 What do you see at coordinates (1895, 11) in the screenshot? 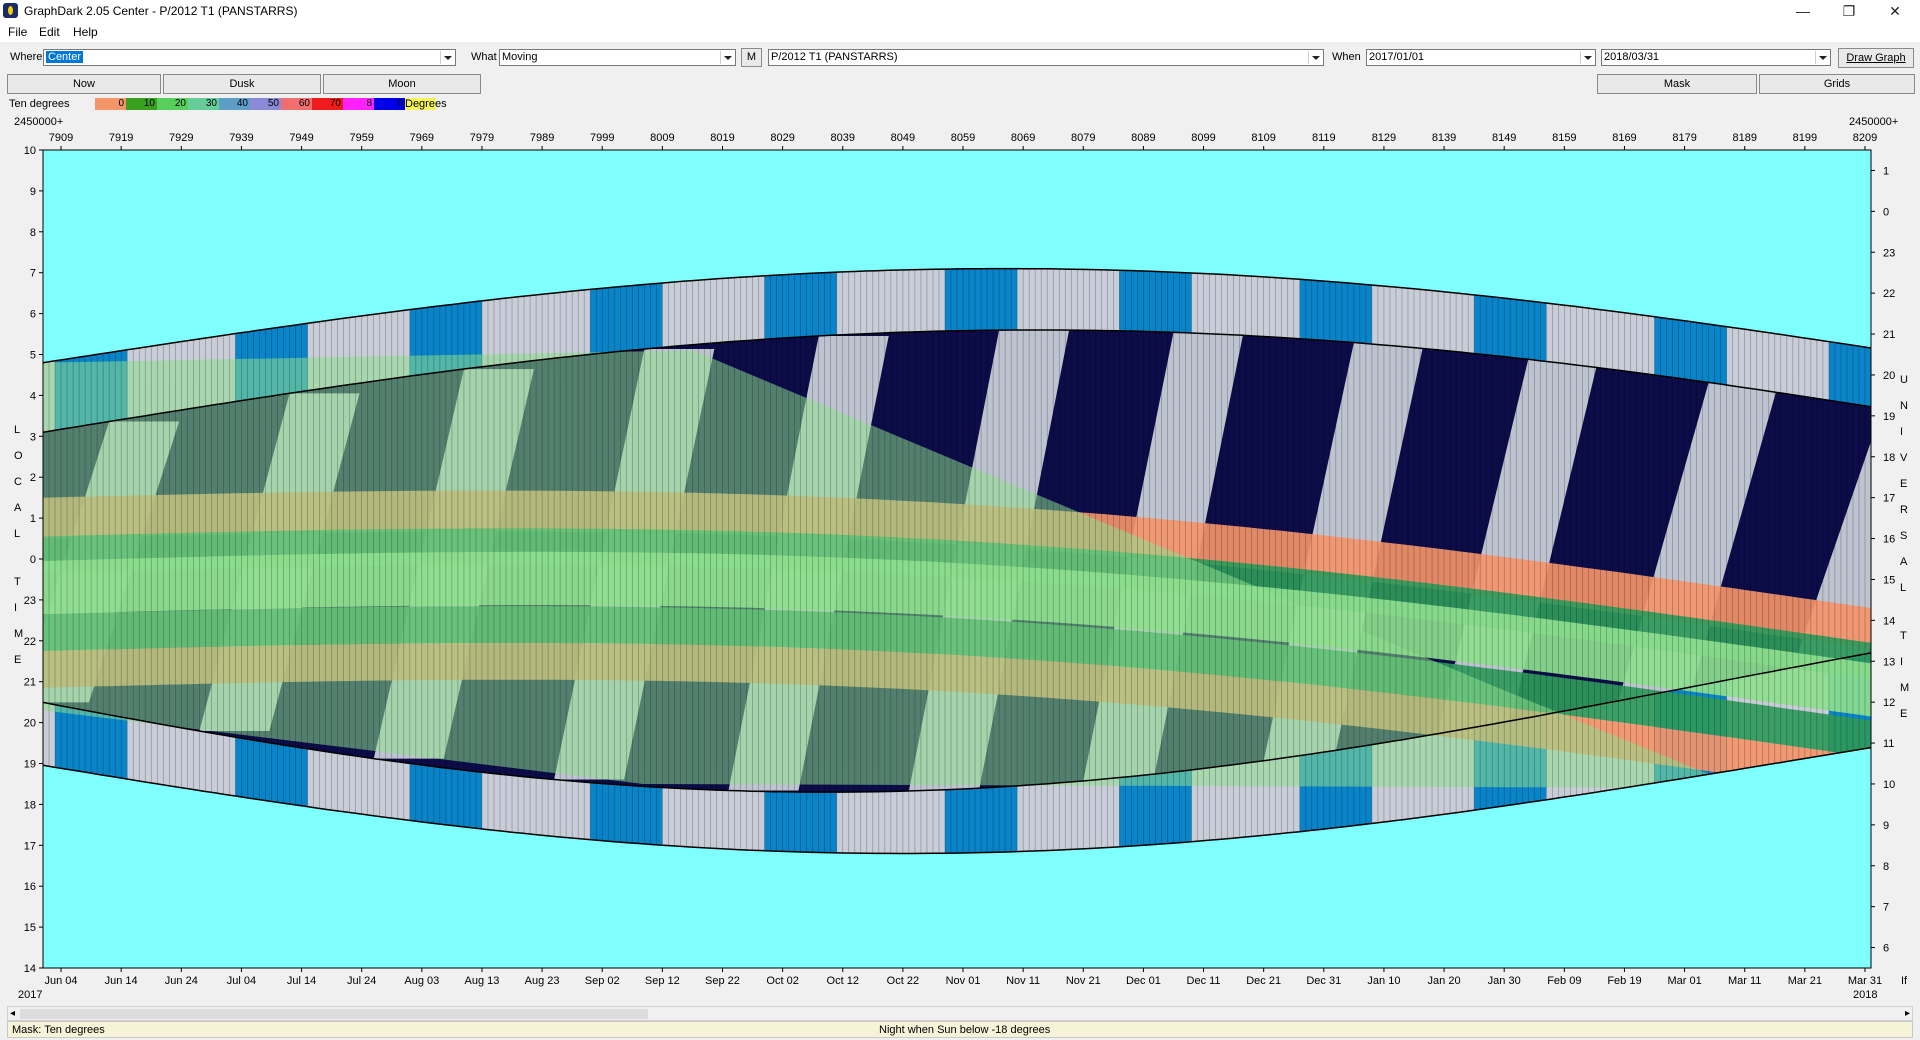
I see `close-button: ✕` at bounding box center [1895, 11].